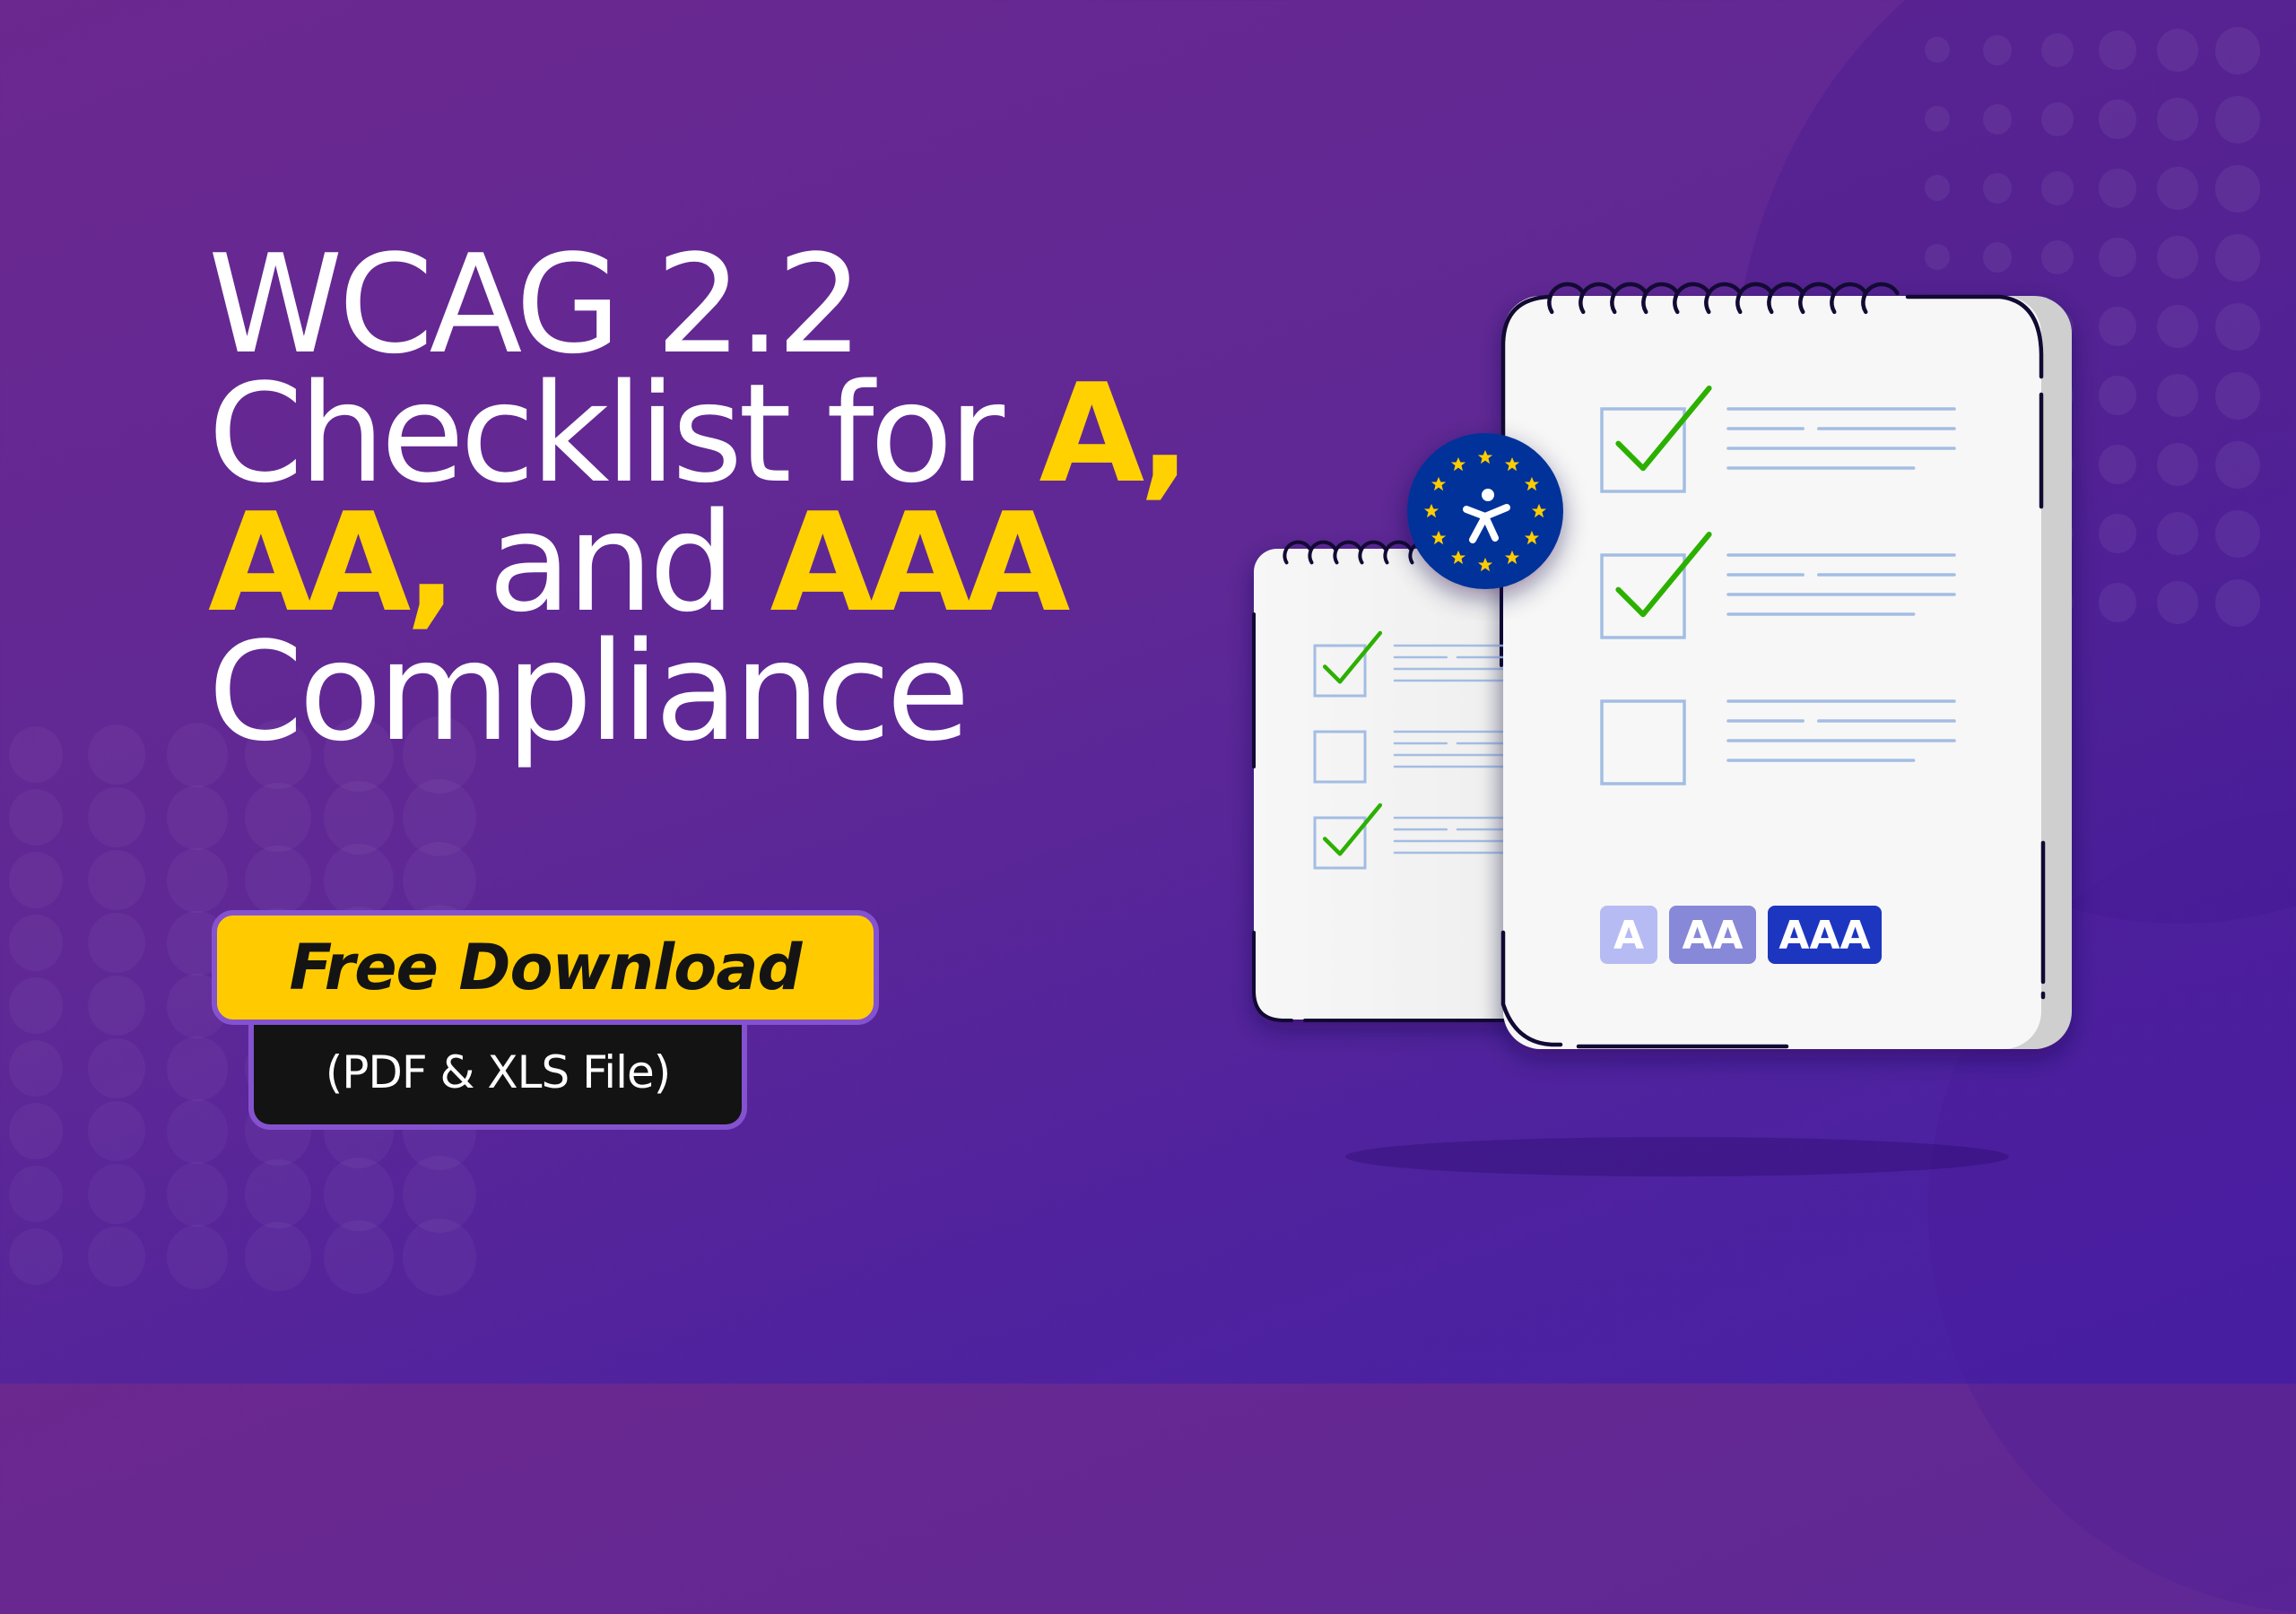 The width and height of the screenshot is (2296, 1614). What do you see at coordinates (1397, 784) in the screenshot?
I see `small-notepad` at bounding box center [1397, 784].